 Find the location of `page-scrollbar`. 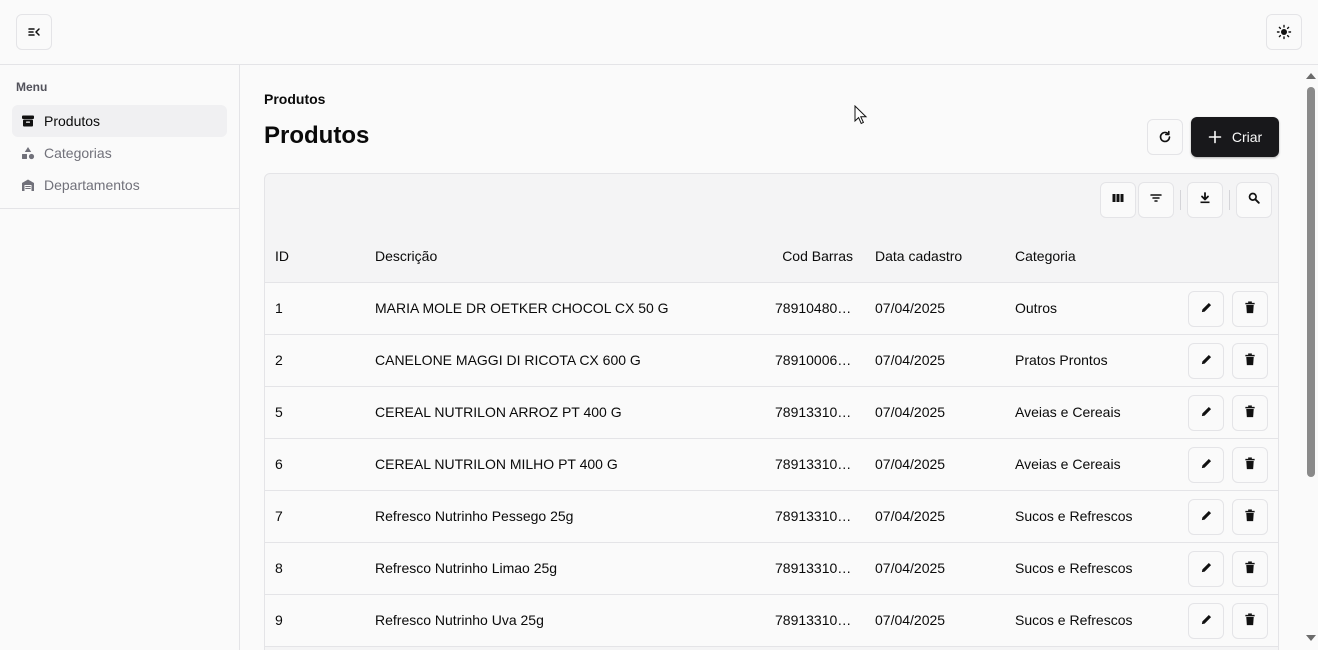

page-scrollbar is located at coordinates (1310, 357).